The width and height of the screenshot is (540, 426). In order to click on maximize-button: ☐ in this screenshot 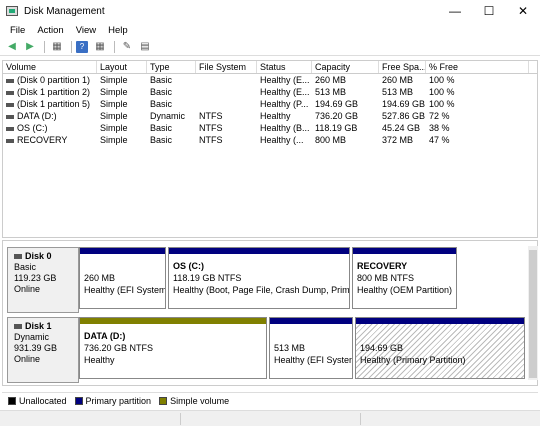, I will do `click(489, 11)`.